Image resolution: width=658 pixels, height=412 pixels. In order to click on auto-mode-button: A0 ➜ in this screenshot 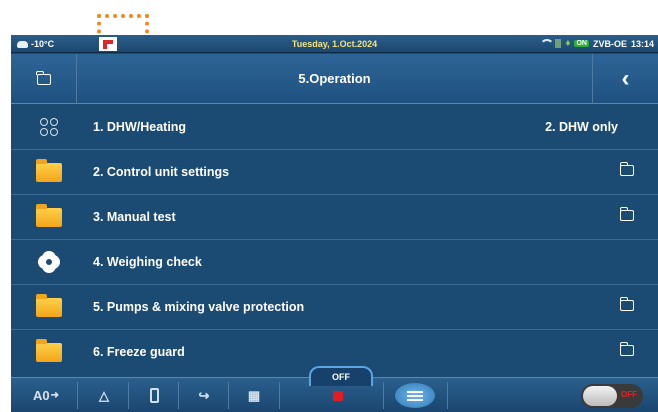, I will do `click(46, 395)`.